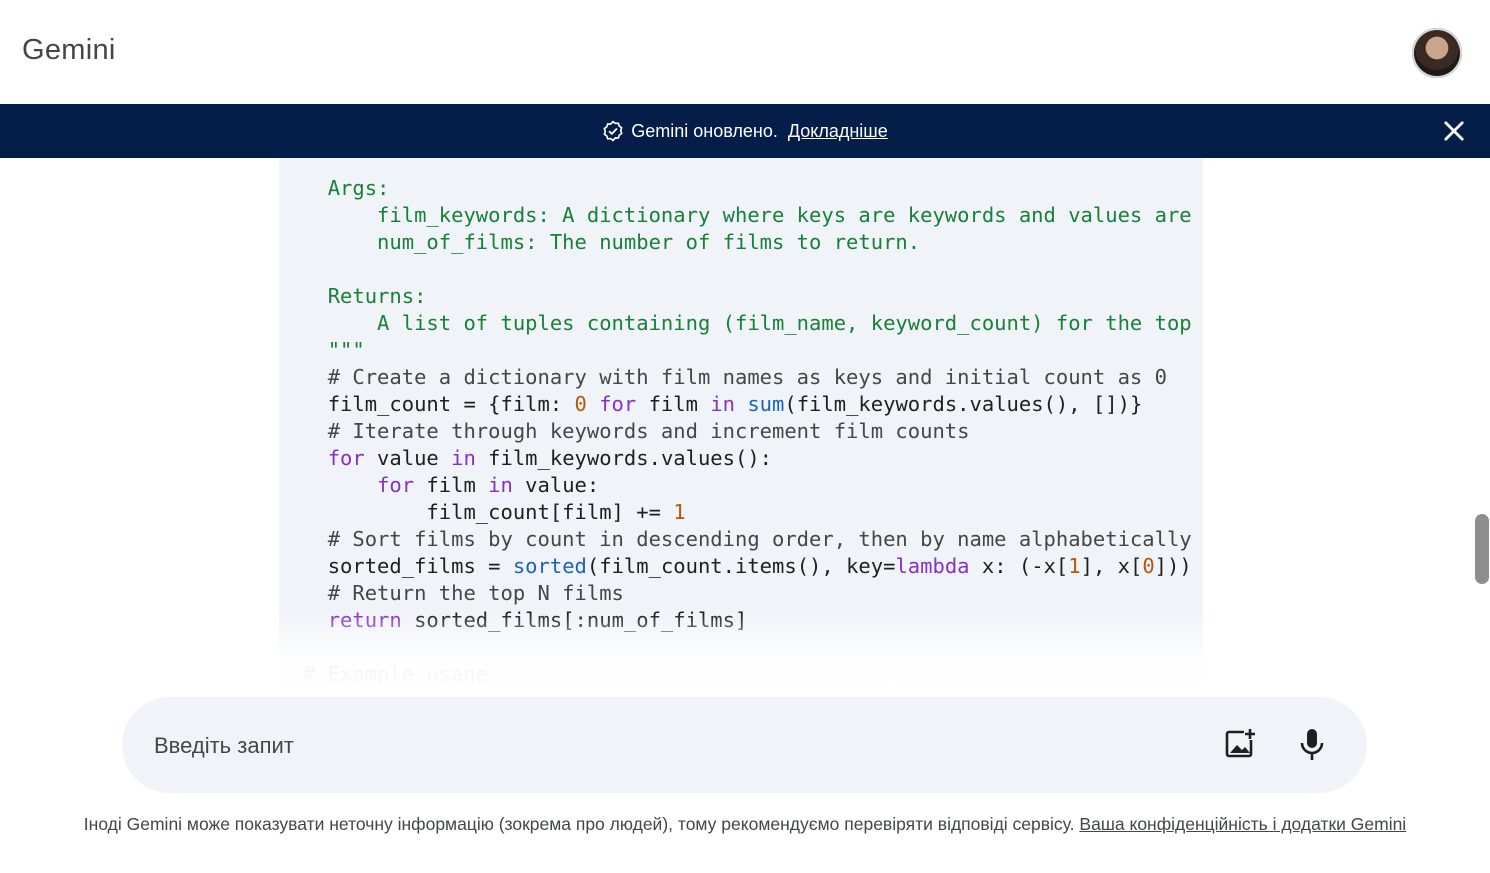 Image resolution: width=1490 pixels, height=873 pixels. I want to click on prompt-input, so click(654, 746).